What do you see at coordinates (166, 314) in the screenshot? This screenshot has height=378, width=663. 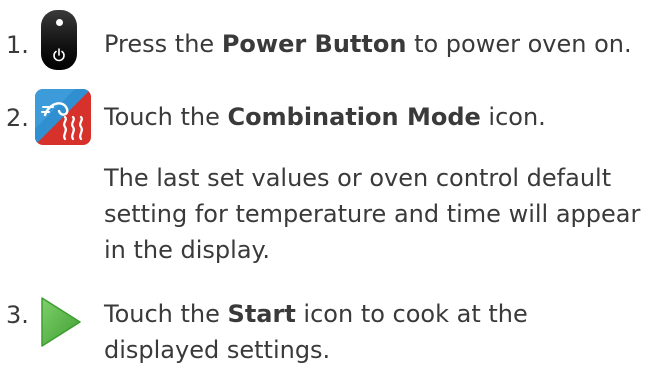 I see `step-3-prefix: Touch the` at bounding box center [166, 314].